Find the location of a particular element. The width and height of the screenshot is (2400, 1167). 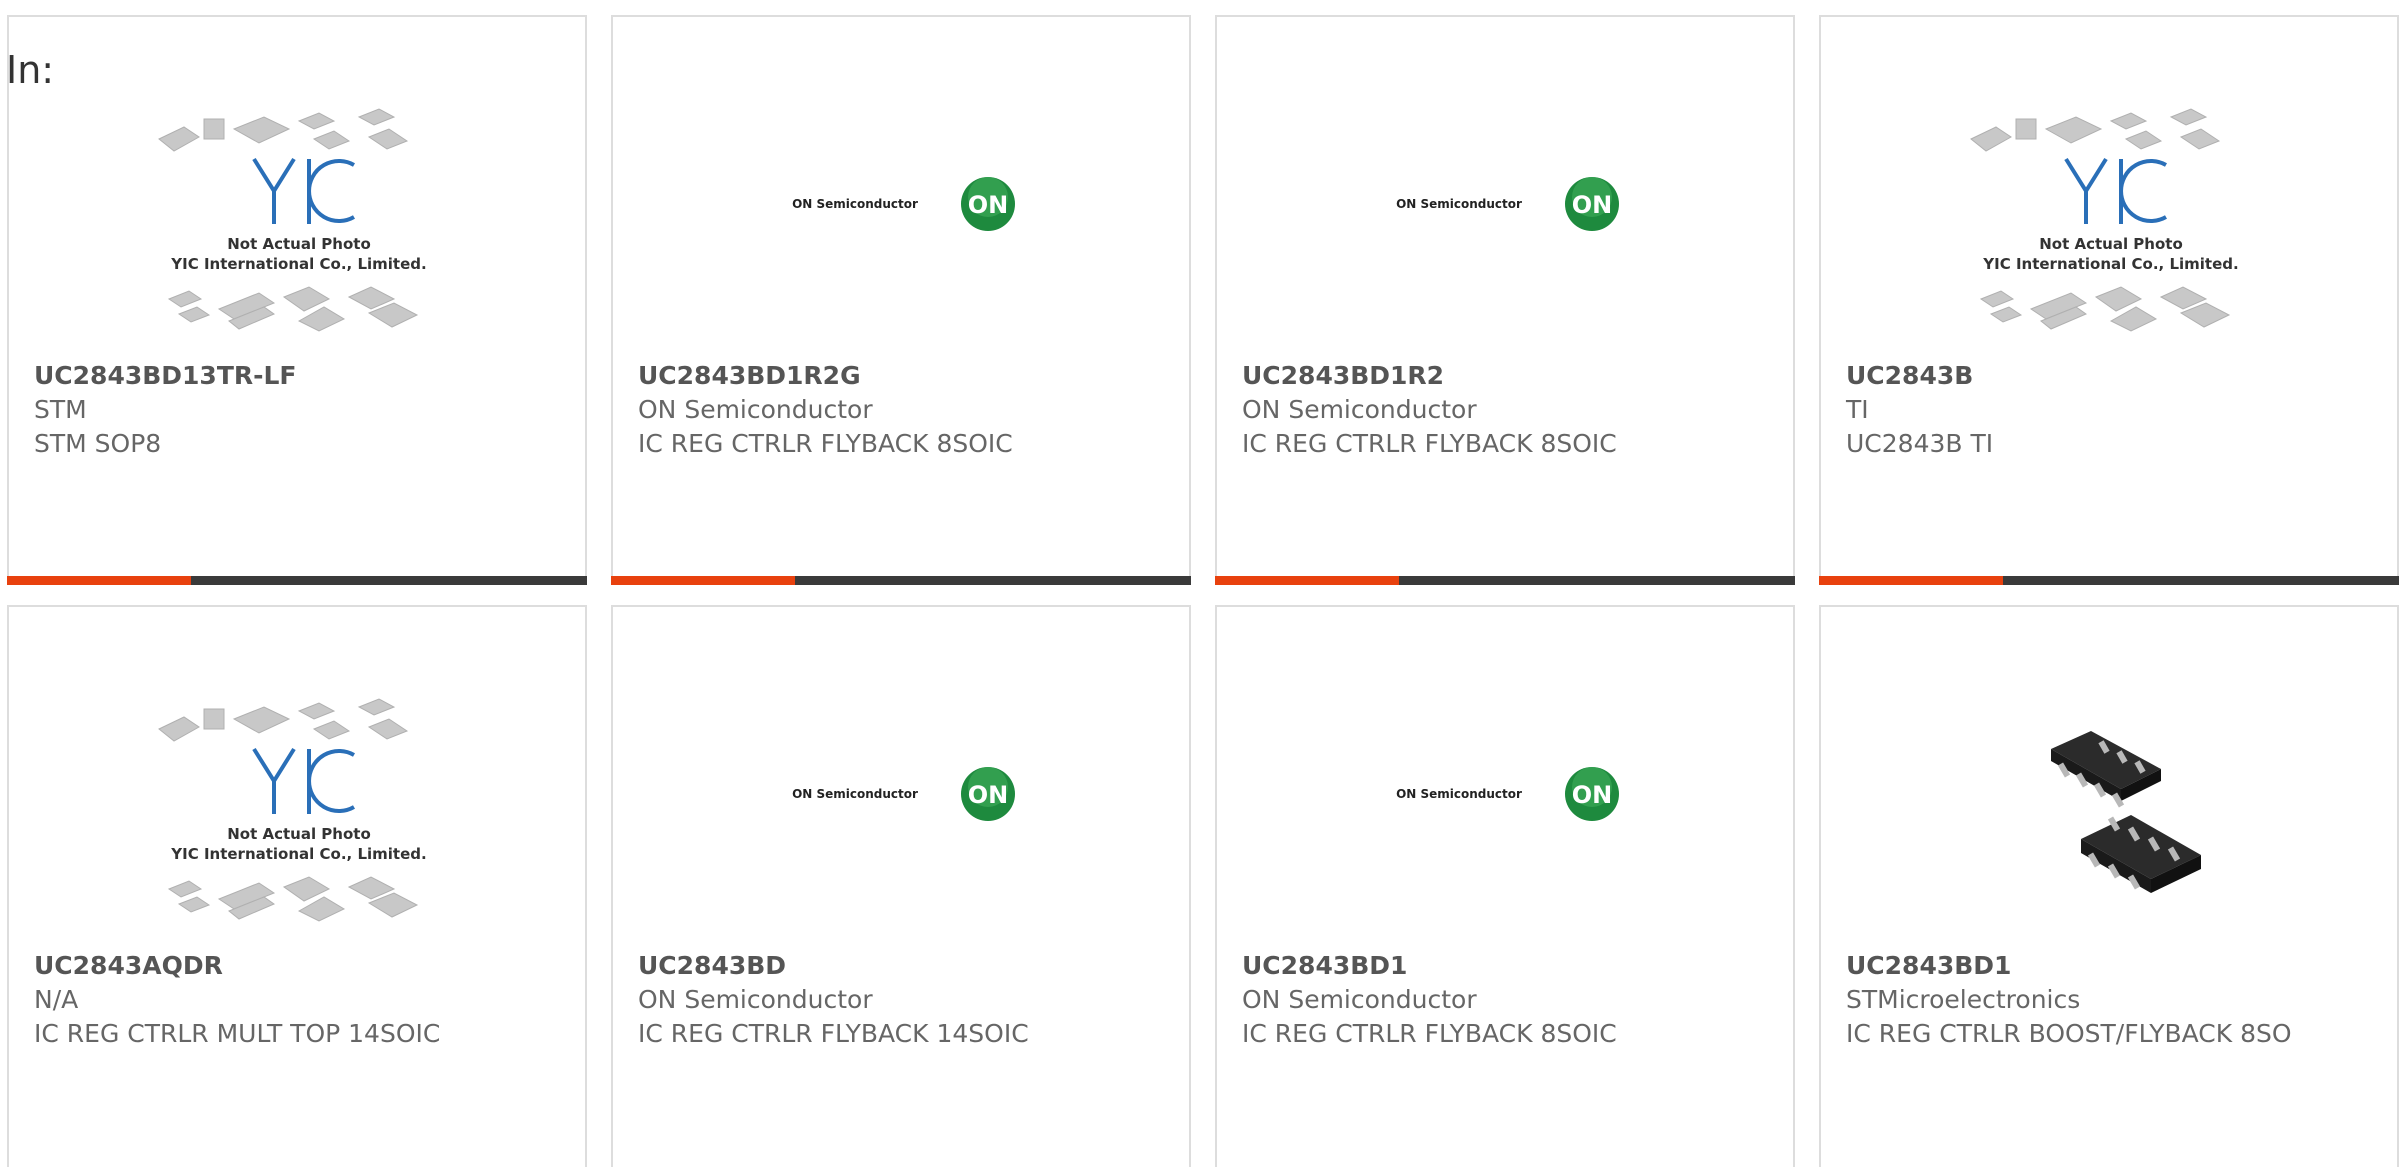

part-number: UC2843AQDR is located at coordinates (289, 966).